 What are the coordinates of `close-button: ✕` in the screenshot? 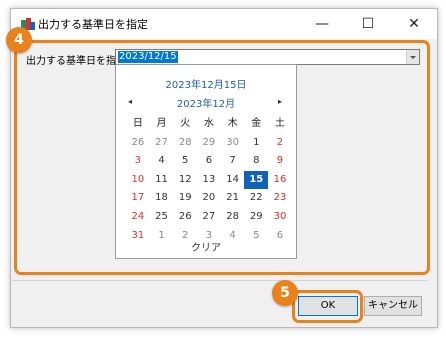 It's located at (414, 24).